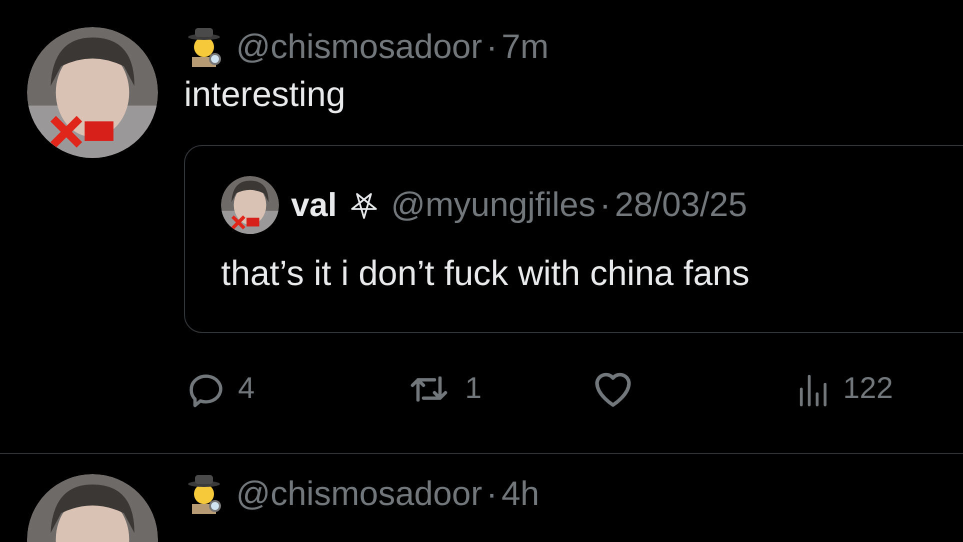 The width and height of the screenshot is (963, 542). Describe the element at coordinates (265, 95) in the screenshot. I see `tweet-text: interesting` at that location.